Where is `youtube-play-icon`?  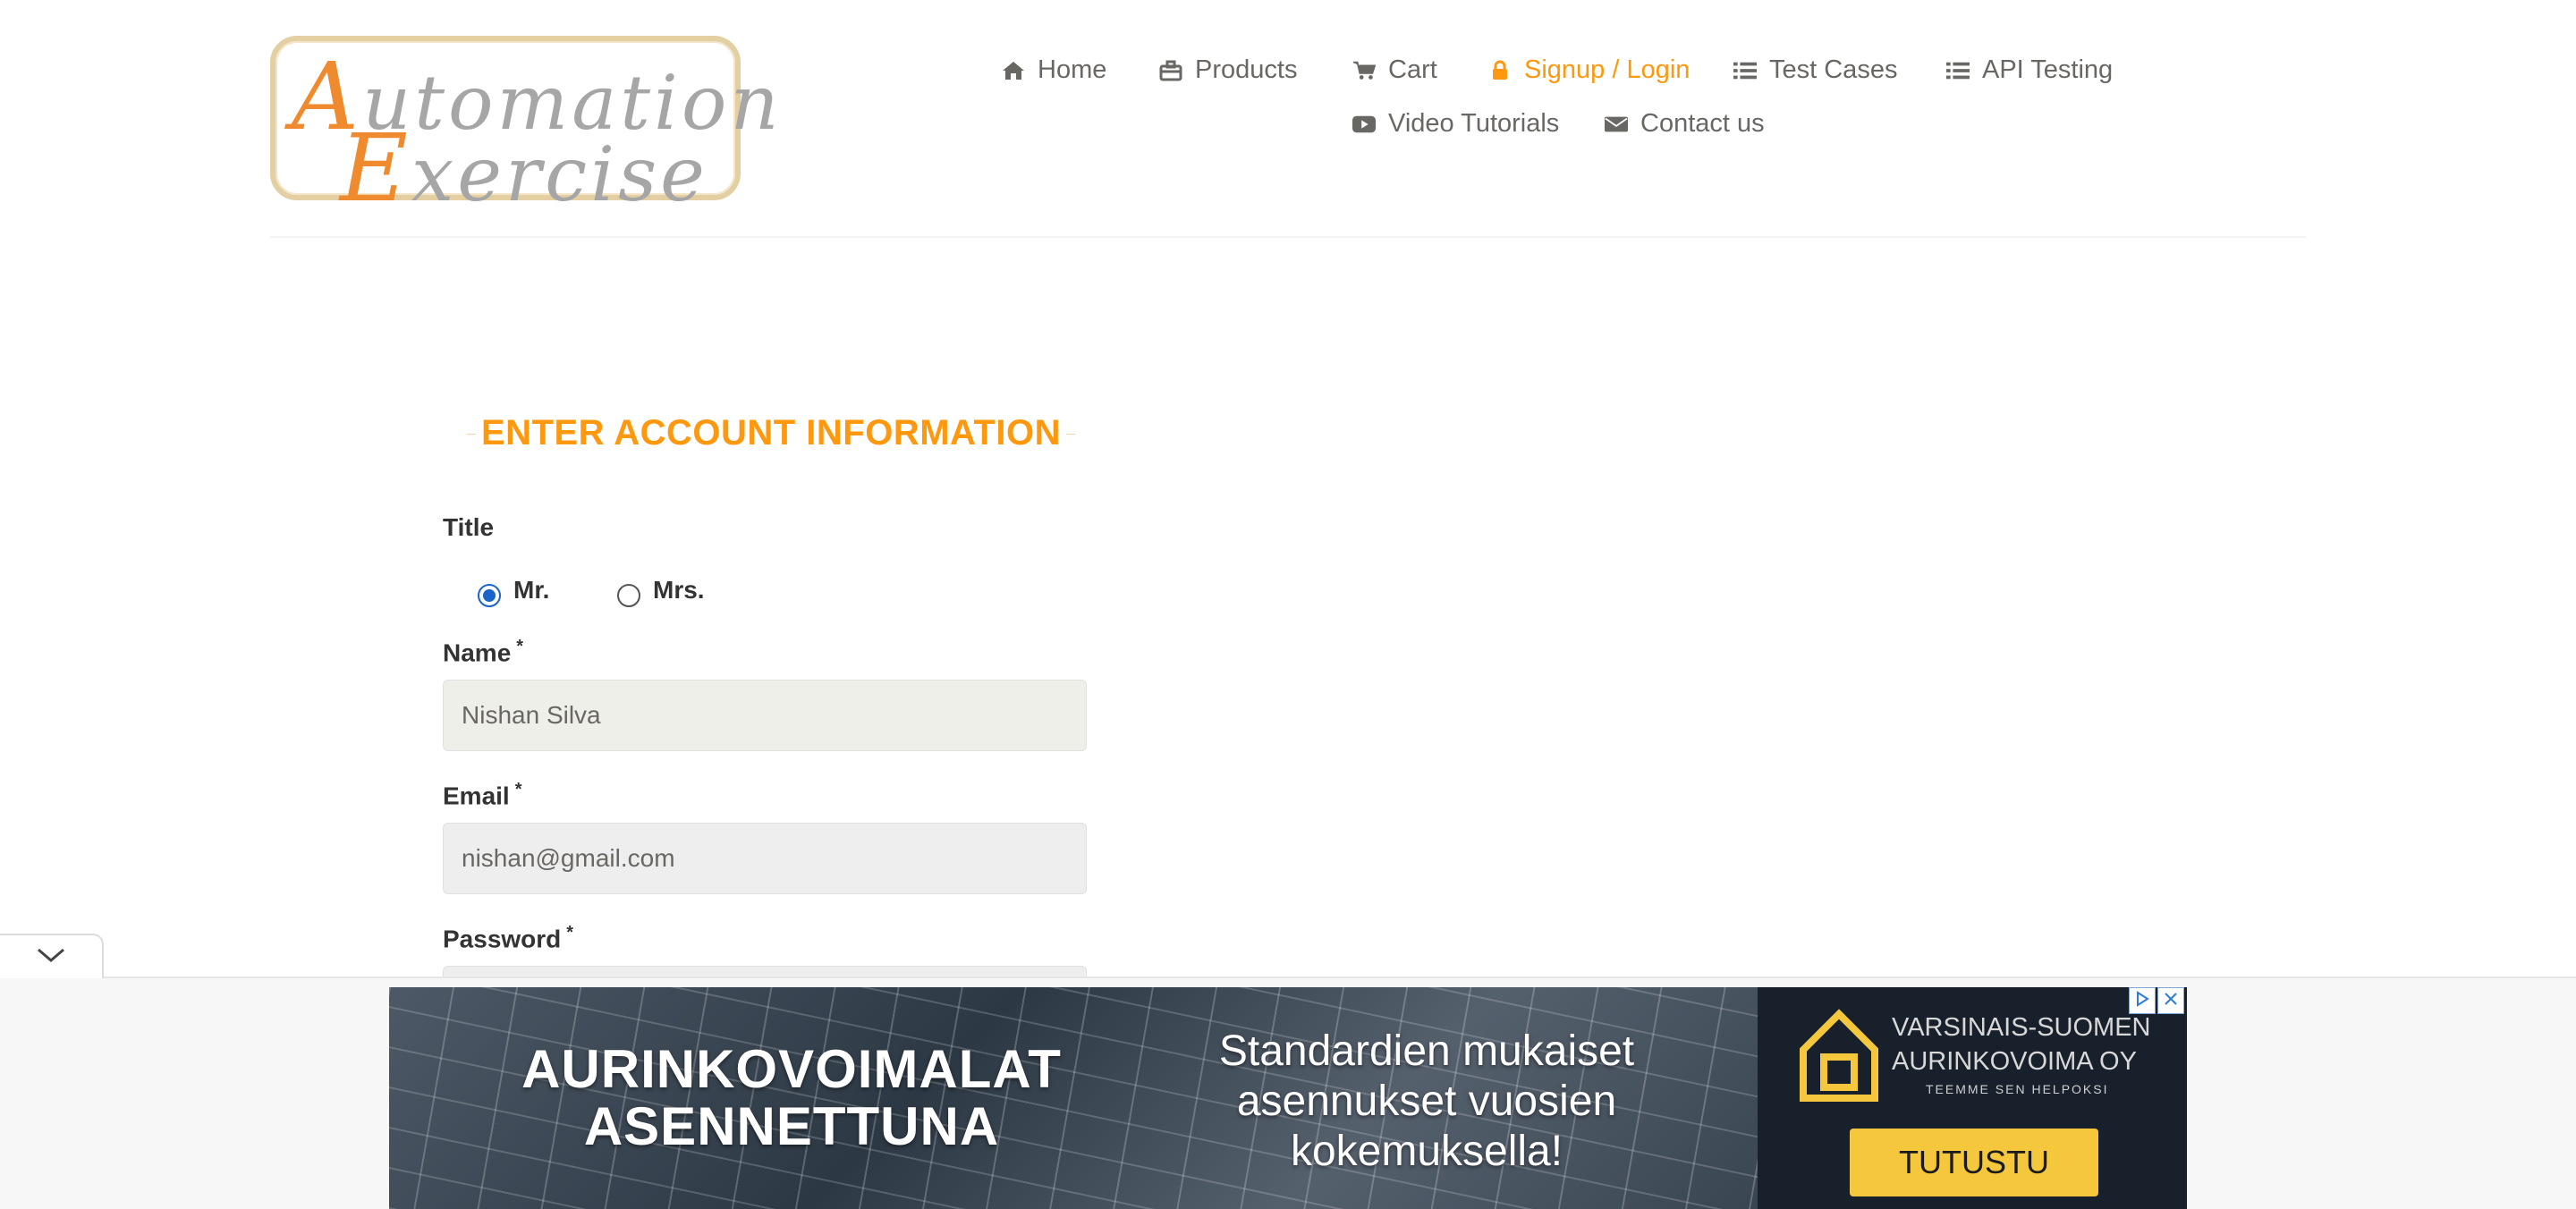 youtube-play-icon is located at coordinates (1364, 124).